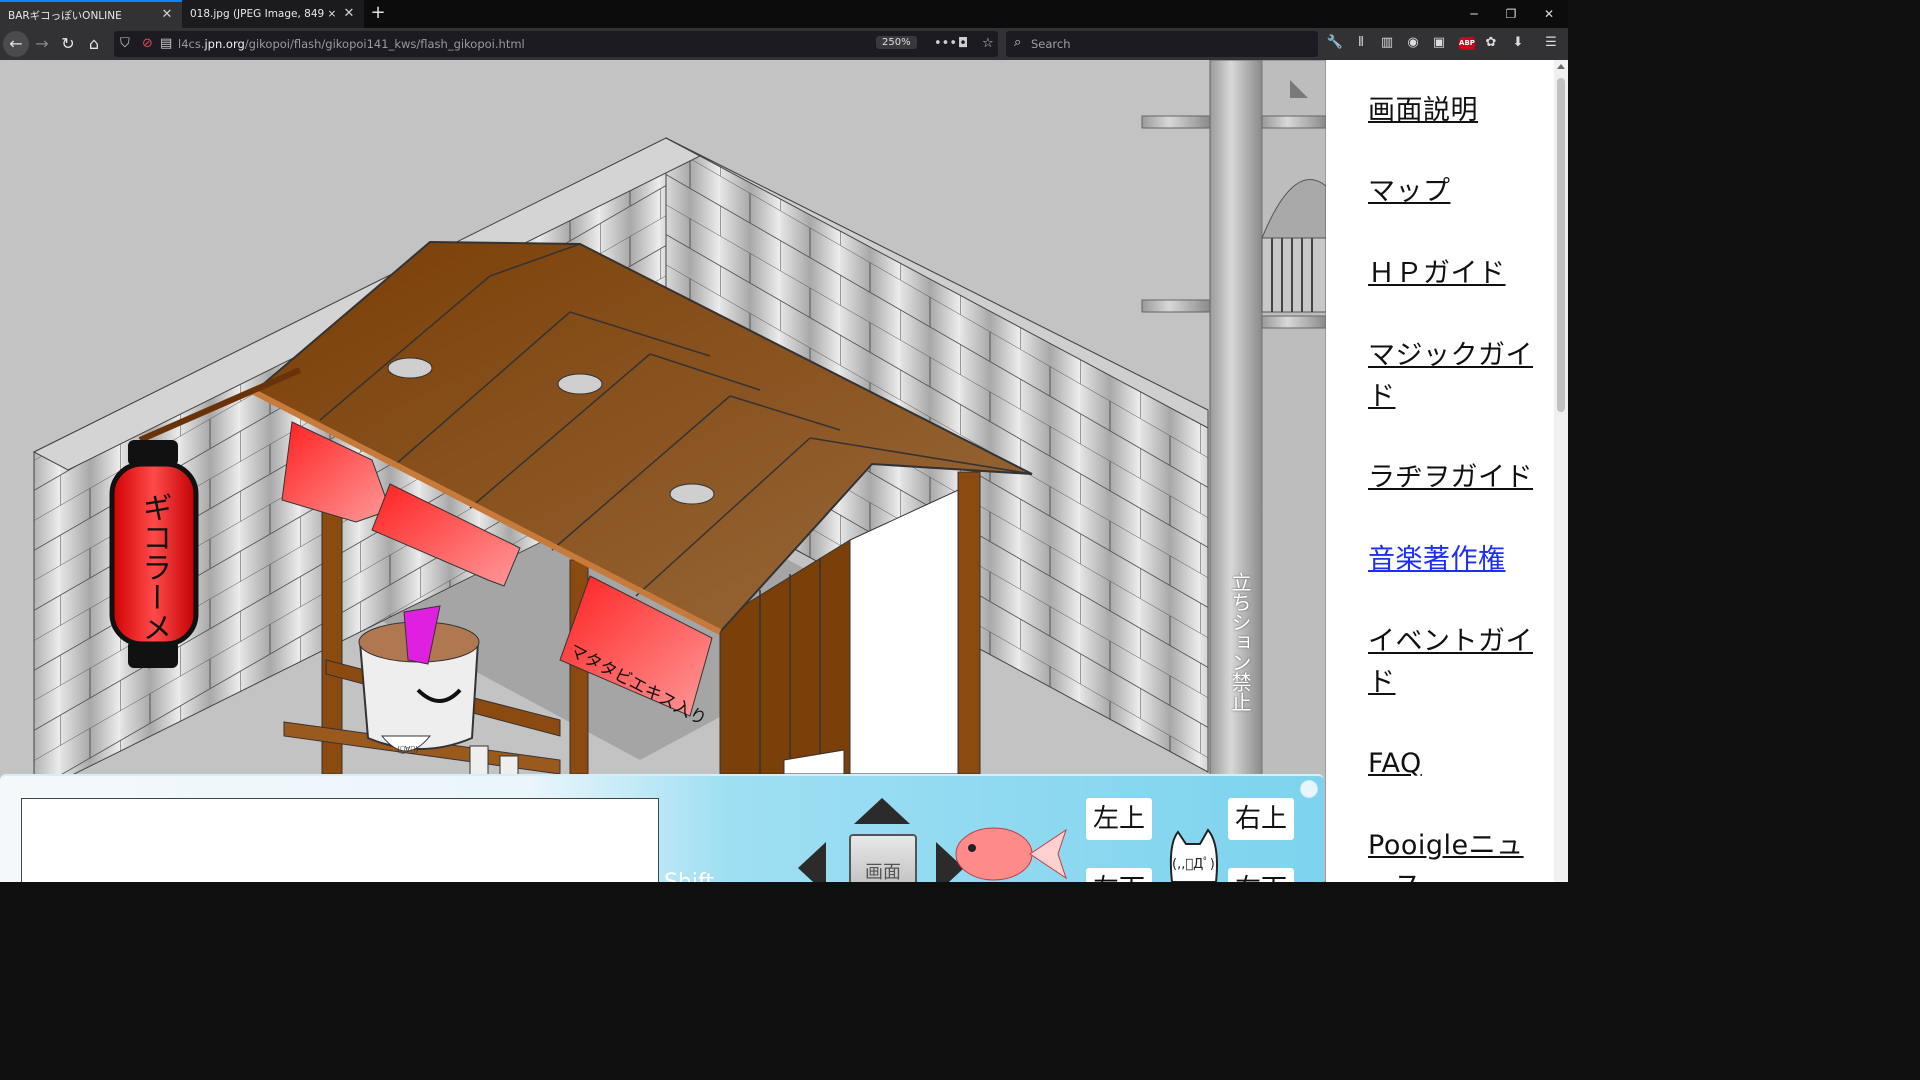 The width and height of the screenshot is (1920, 1080). Describe the element at coordinates (1458, 853) in the screenshot. I see `menu-link-pooigle-news: Pooigleニュース` at that location.